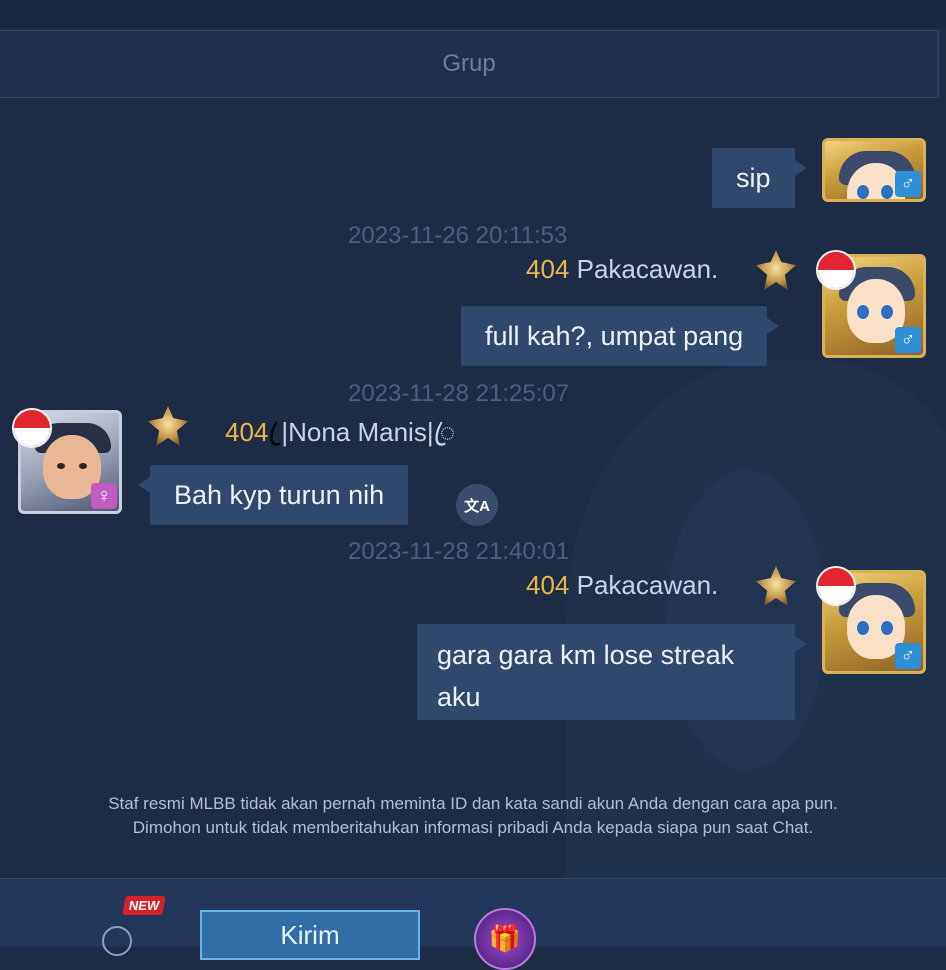  Describe the element at coordinates (104, 496) in the screenshot. I see `female-icon: ♀` at that location.